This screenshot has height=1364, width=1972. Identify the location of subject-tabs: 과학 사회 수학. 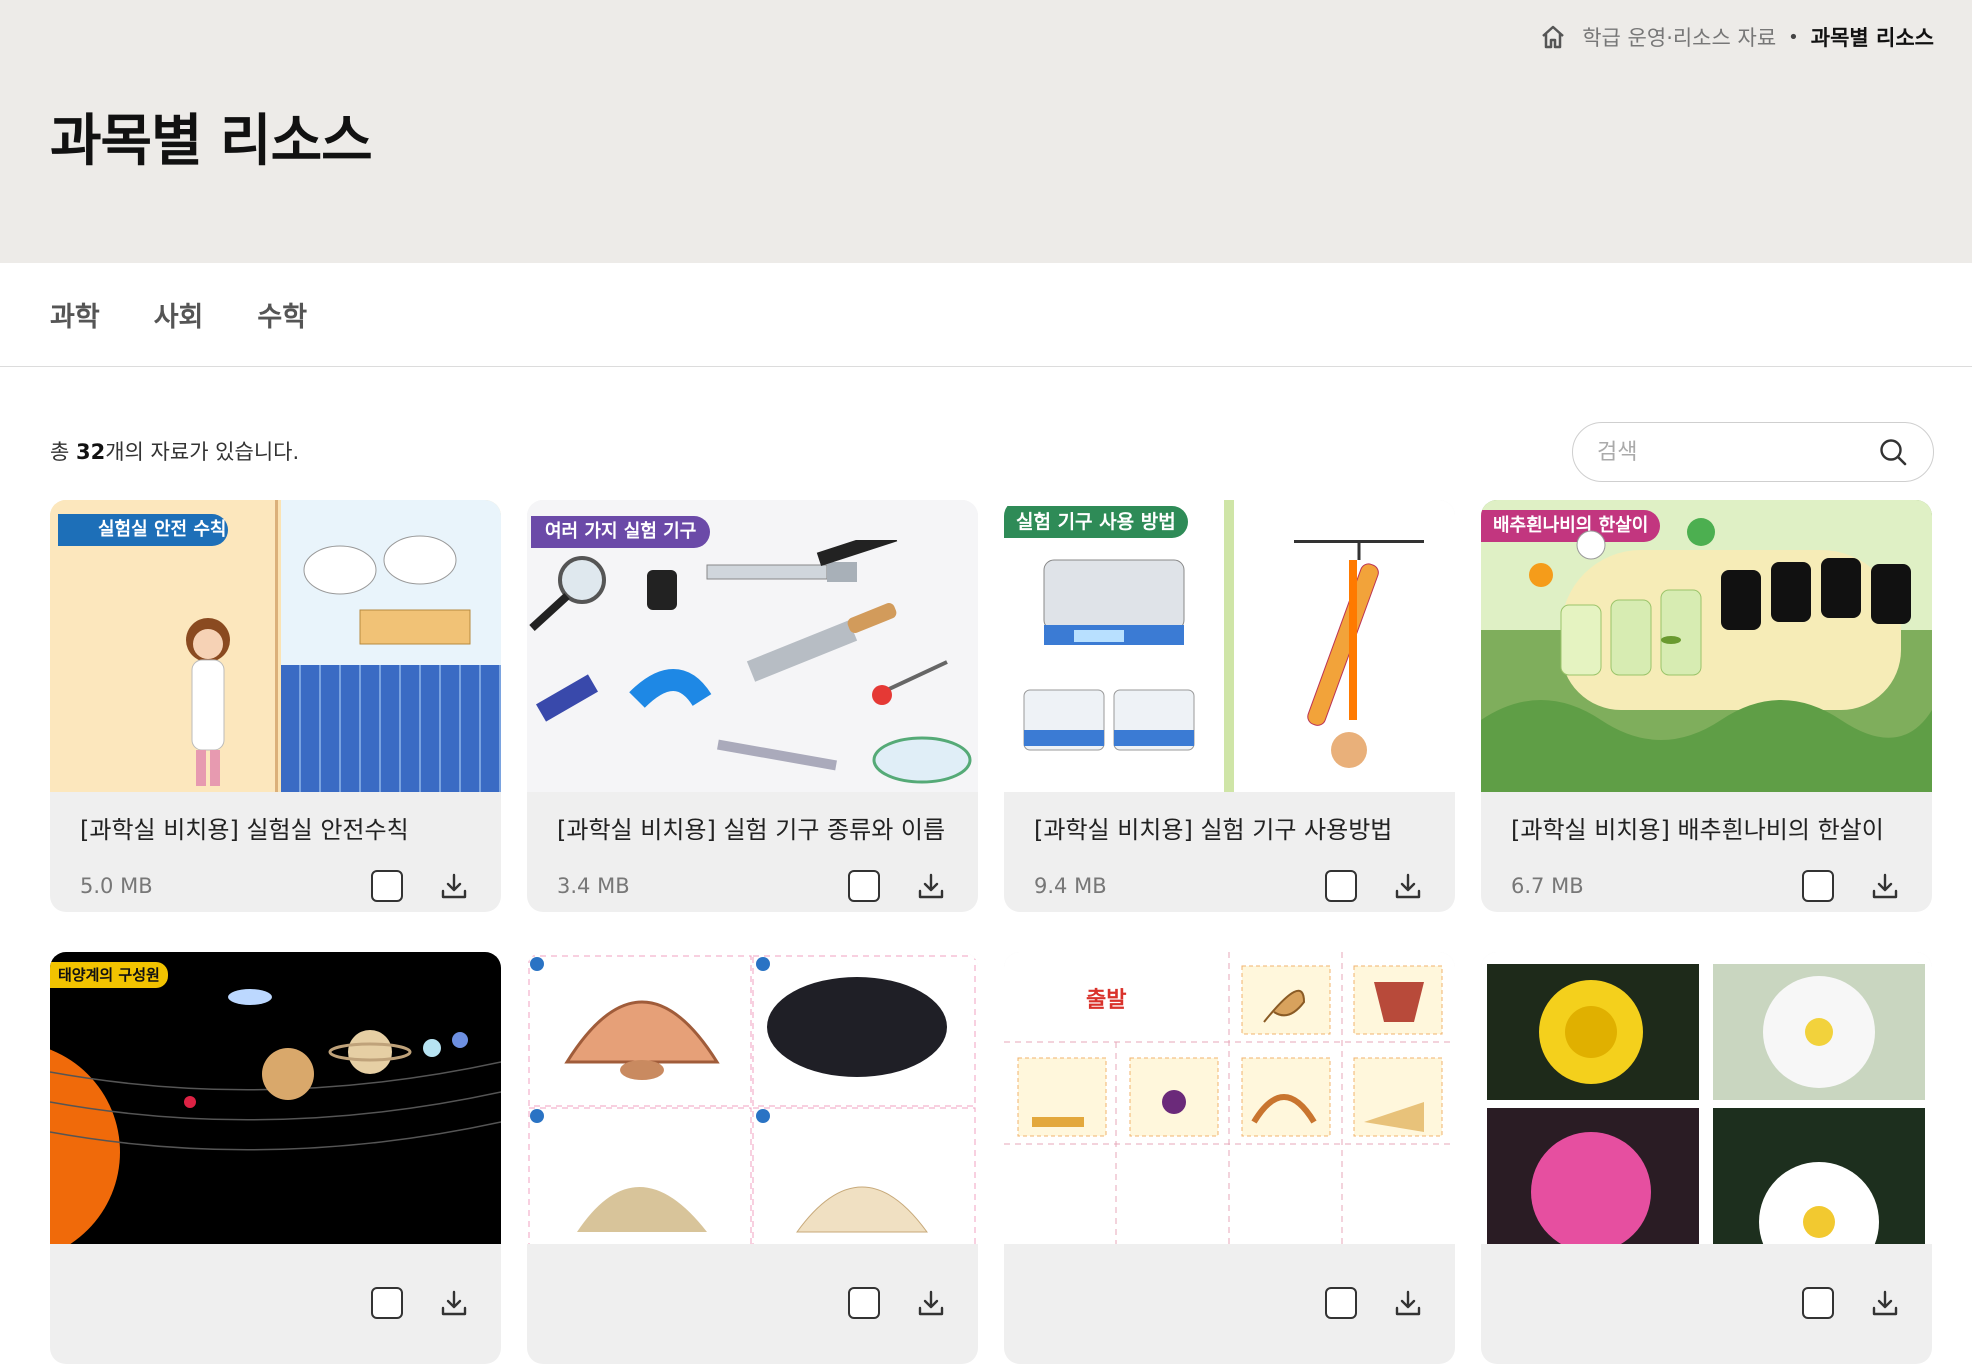
(986, 315).